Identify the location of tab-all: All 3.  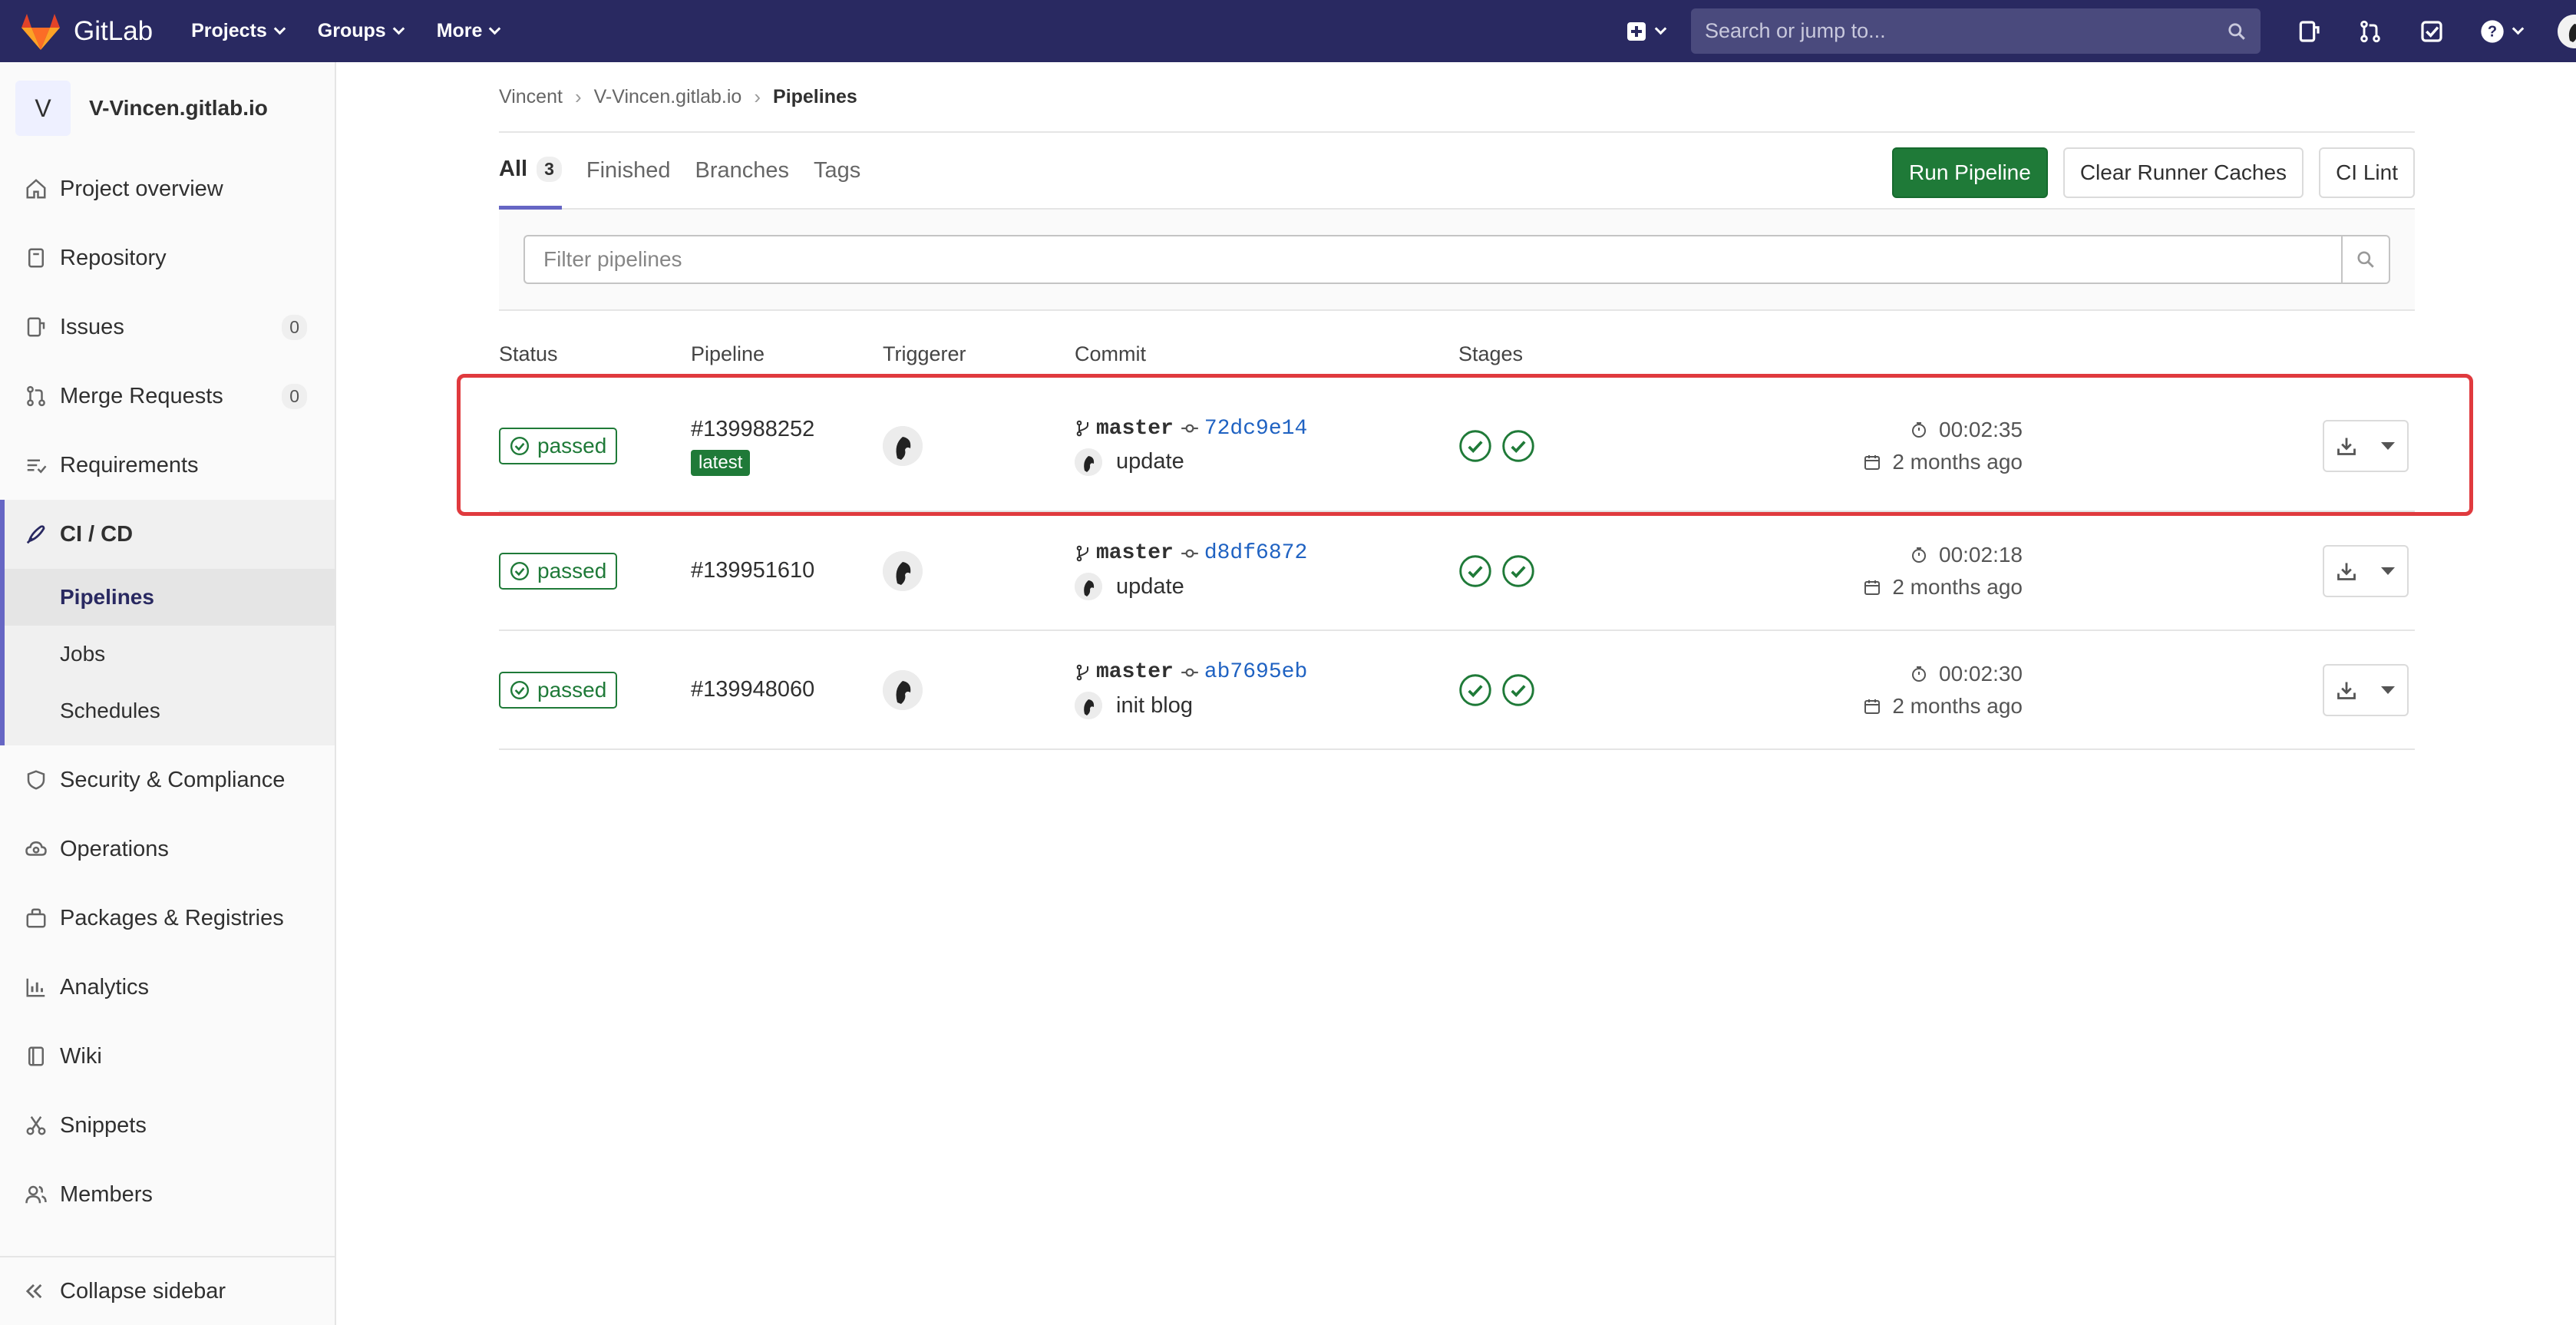
(530, 171).